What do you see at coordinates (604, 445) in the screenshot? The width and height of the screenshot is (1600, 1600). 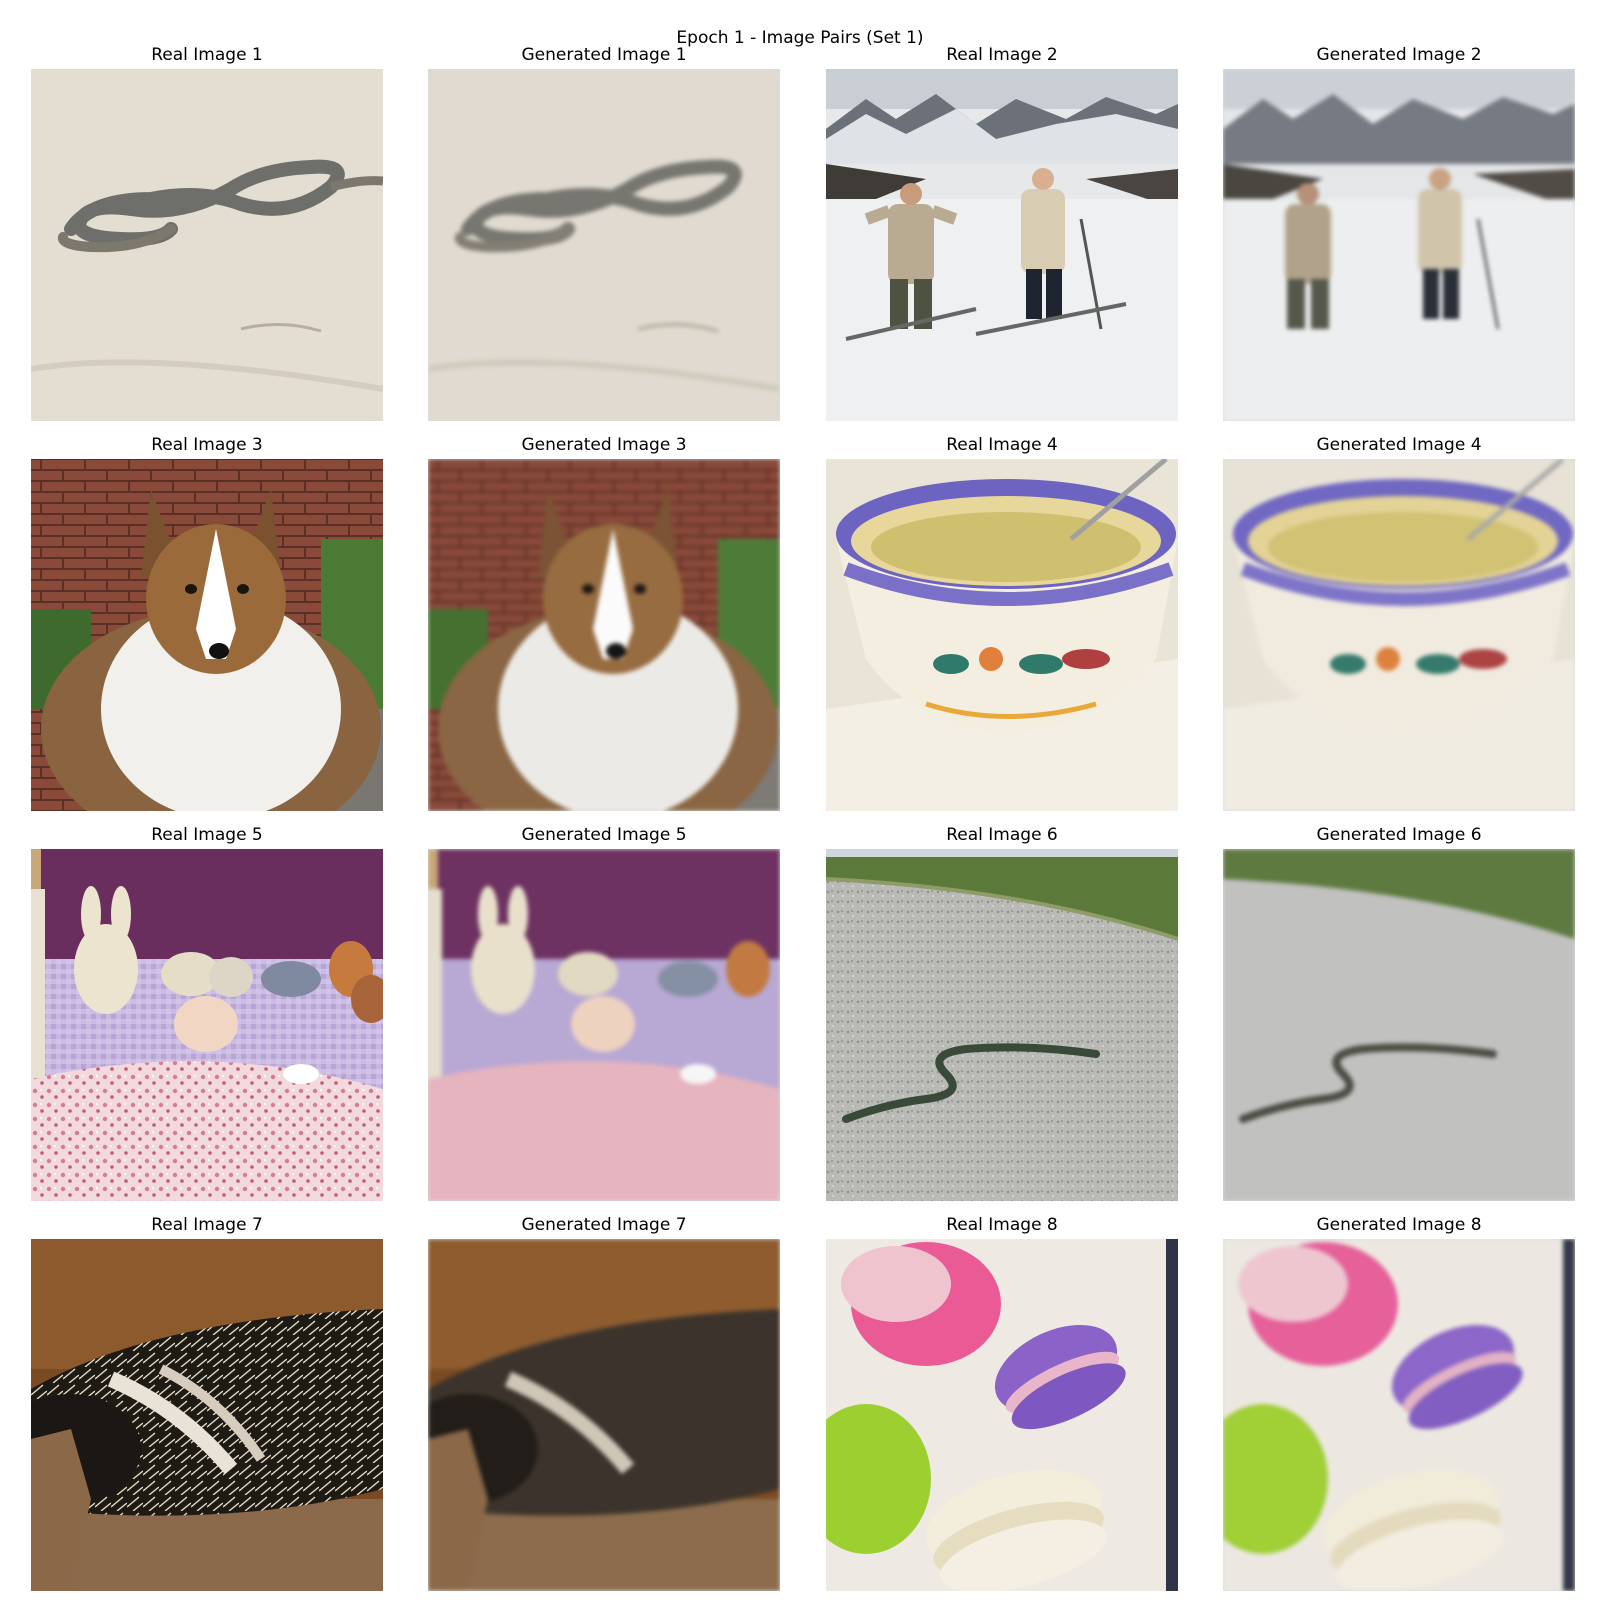 I see `panel-title: Generated Image 3` at bounding box center [604, 445].